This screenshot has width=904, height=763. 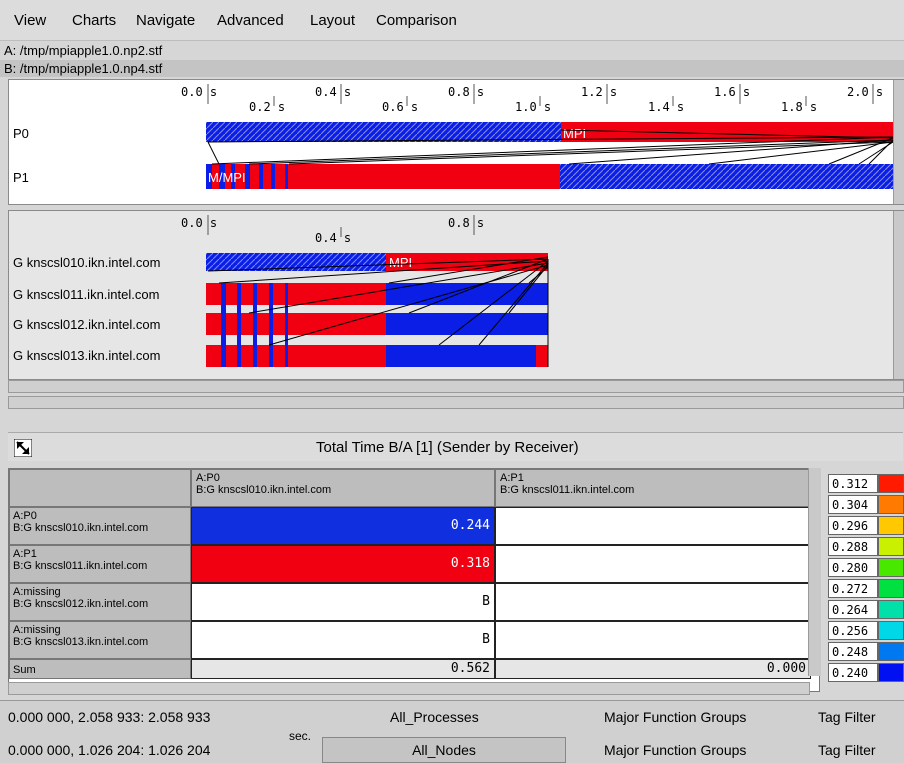 I want to click on function-group-a: Major Function Groups, so click(x=675, y=717).